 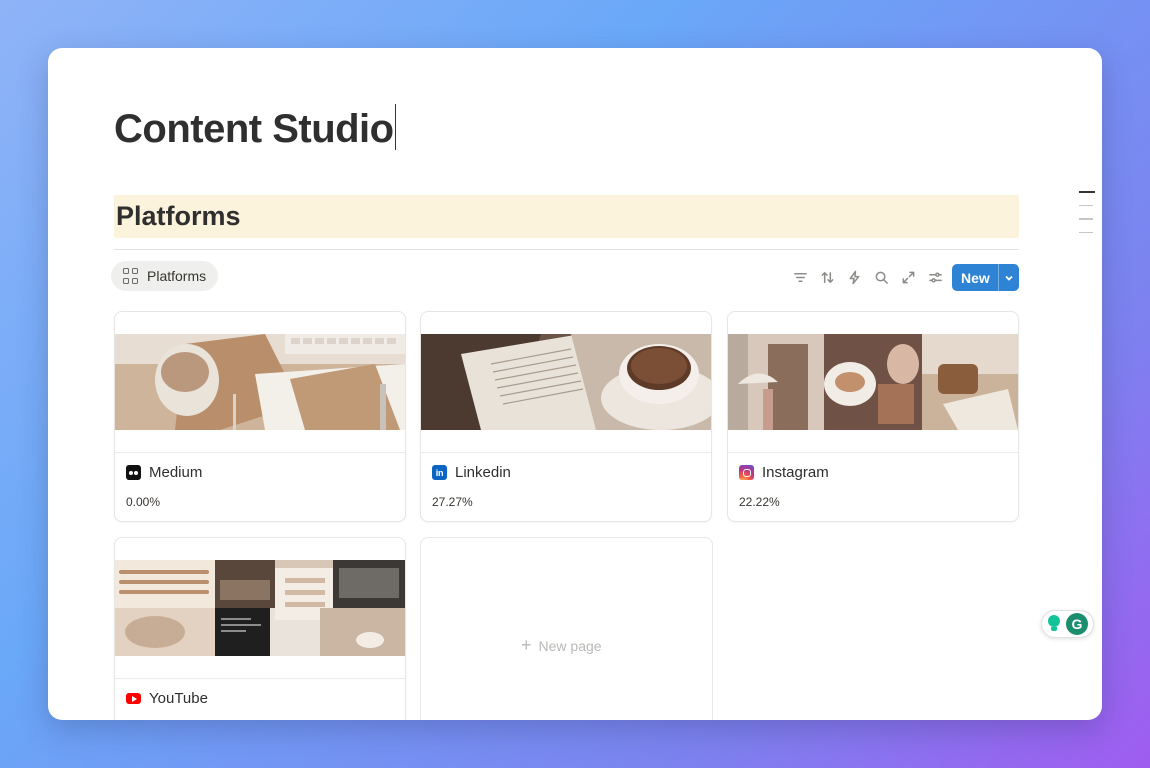 What do you see at coordinates (1077, 624) in the screenshot?
I see `grammarly-icon: G` at bounding box center [1077, 624].